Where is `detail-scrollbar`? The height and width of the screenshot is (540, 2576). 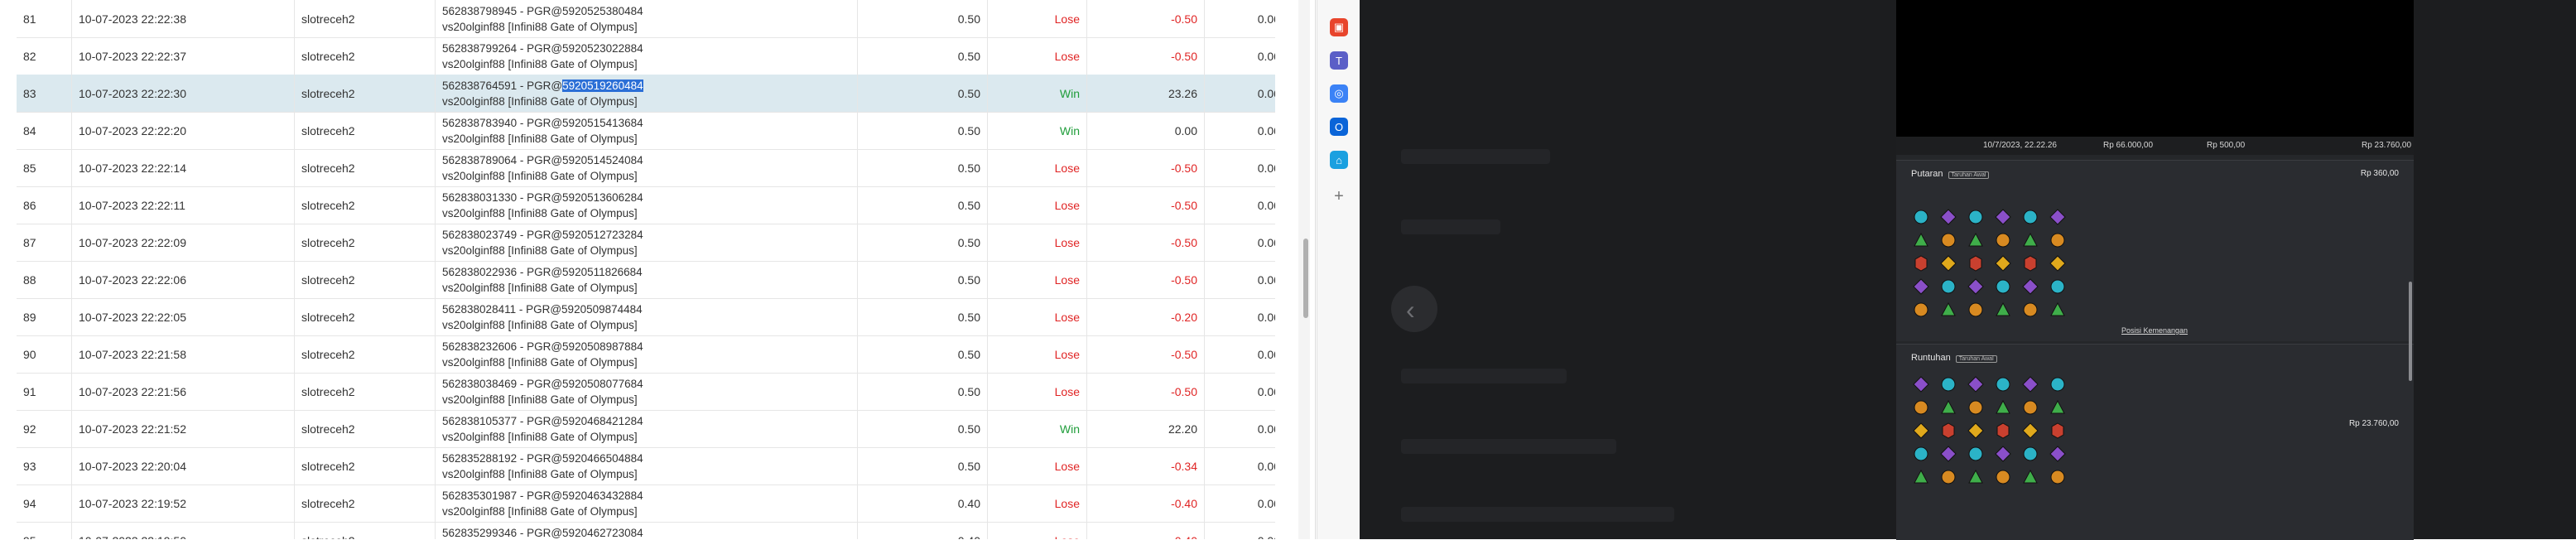
detail-scrollbar is located at coordinates (2410, 331).